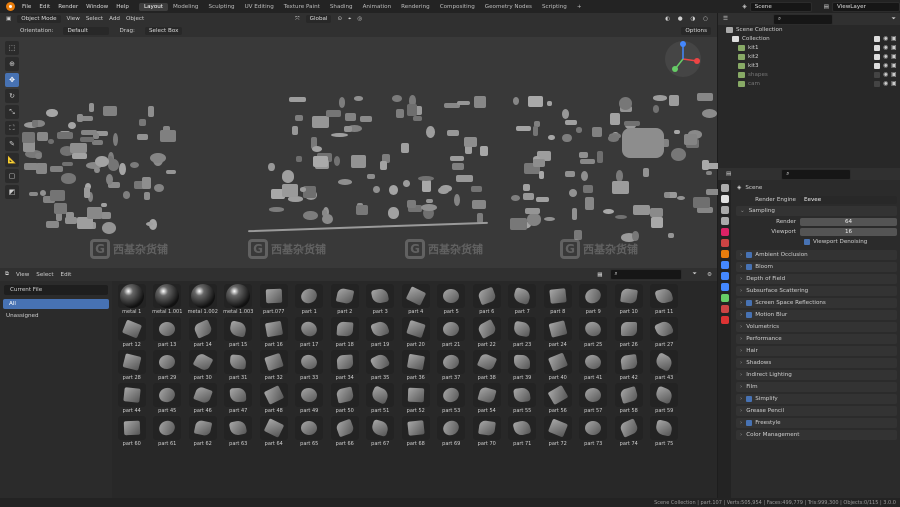  What do you see at coordinates (594, 399) in the screenshot?
I see `asset-item: part 57` at bounding box center [594, 399].